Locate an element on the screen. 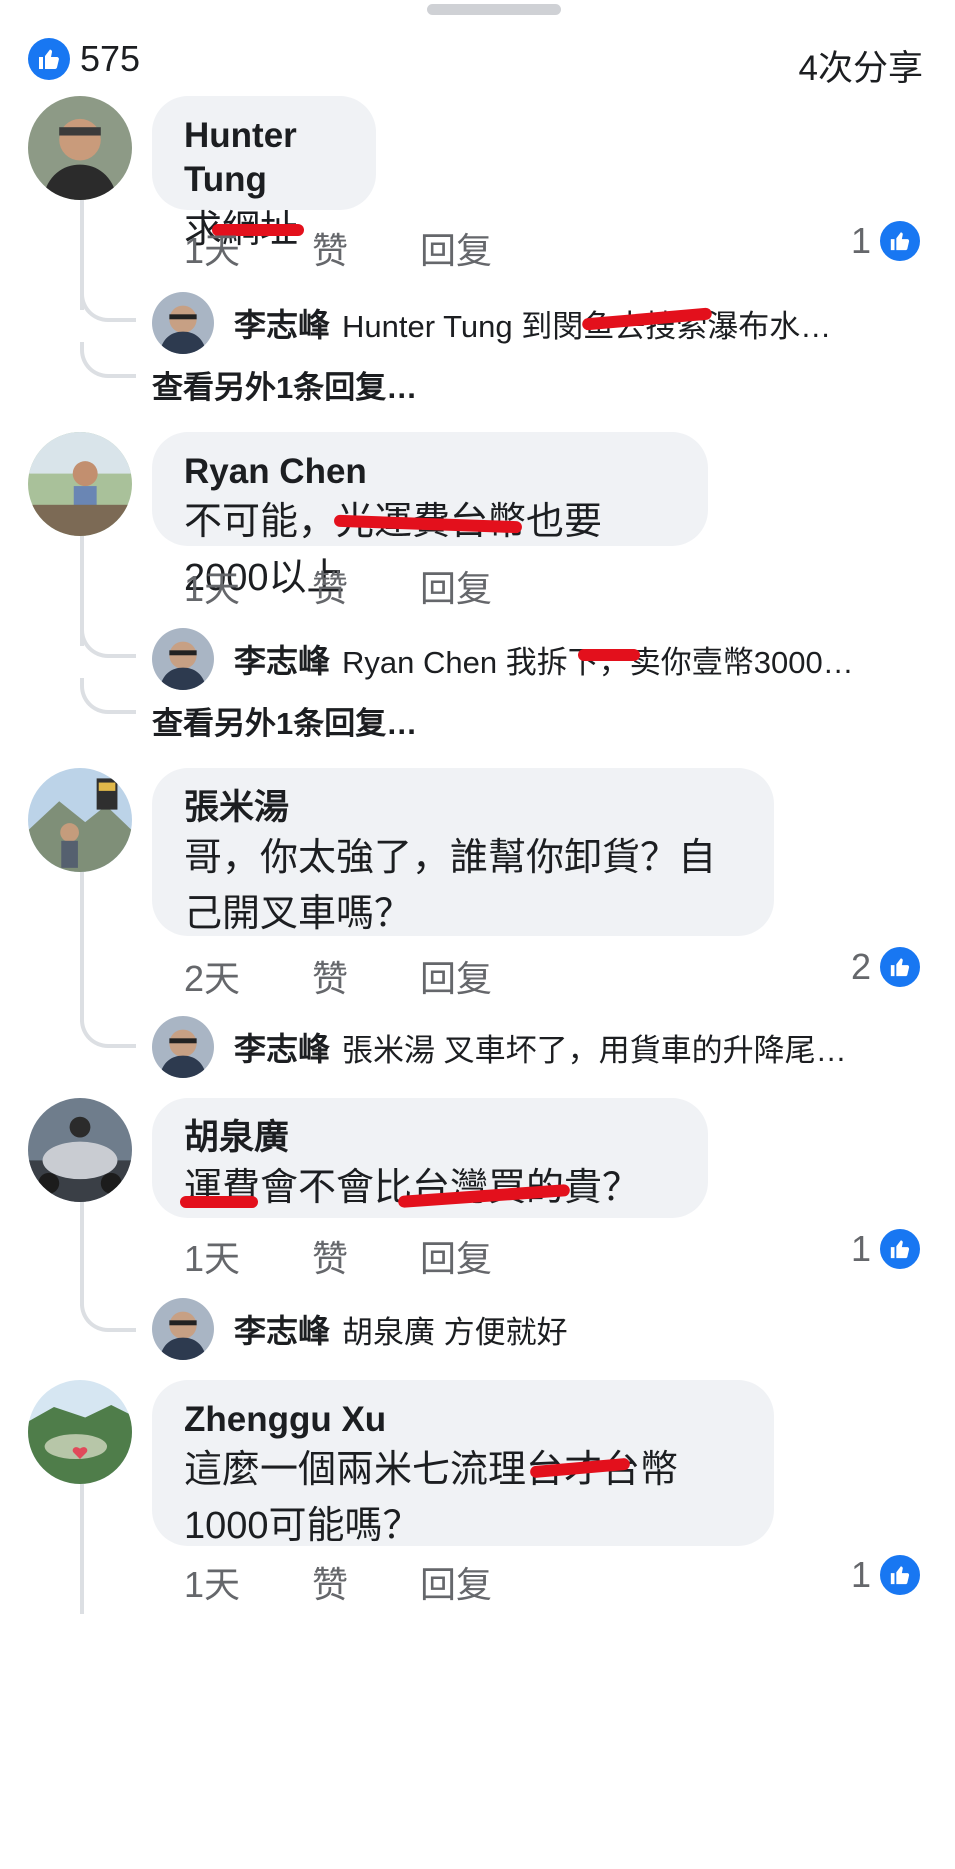 This screenshot has width=955, height=1869. comment-bubble: Hunter Tung 求網址 is located at coordinates (264, 173).